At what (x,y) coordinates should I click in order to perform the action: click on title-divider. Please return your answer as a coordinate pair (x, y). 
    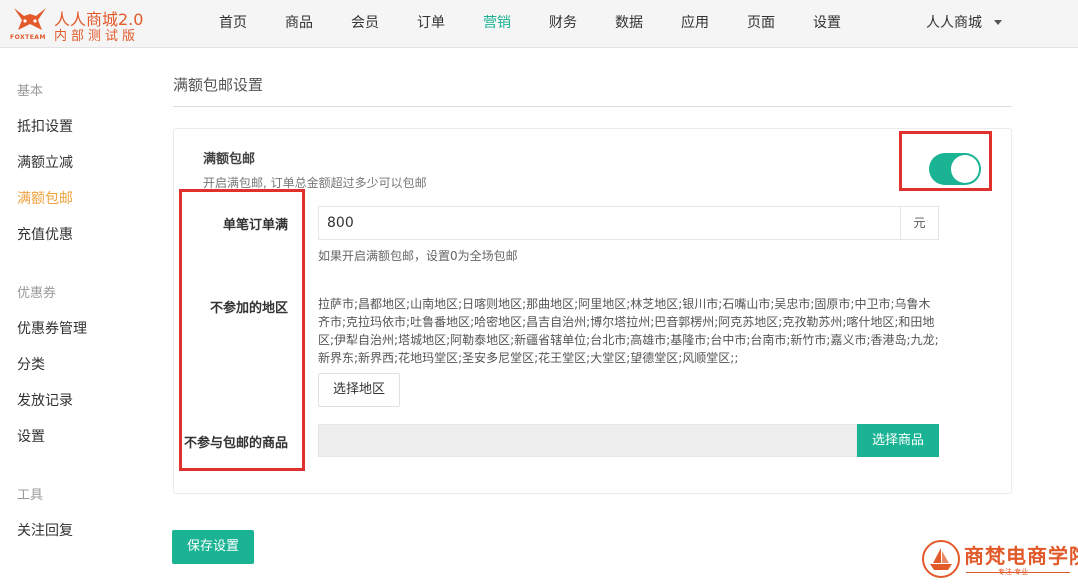
    Looking at the image, I should click on (592, 106).